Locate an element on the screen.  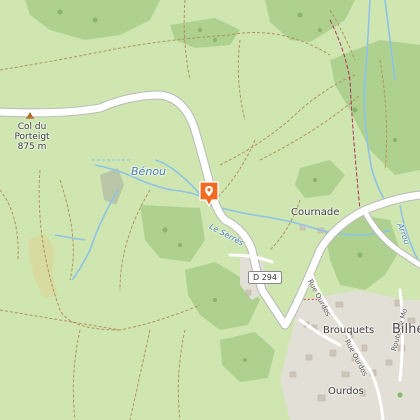
location-pin-shape is located at coordinates (209, 194).